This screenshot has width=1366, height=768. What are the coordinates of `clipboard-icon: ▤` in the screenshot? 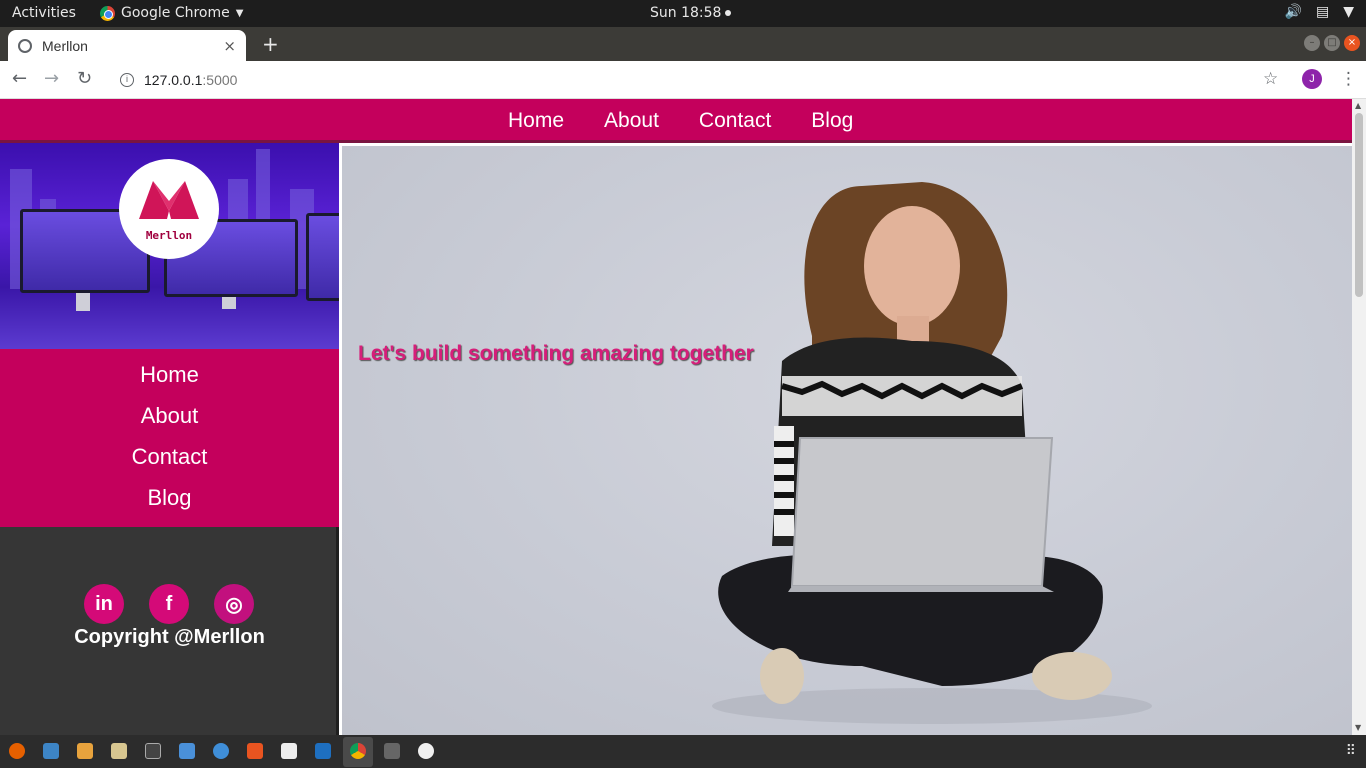 It's located at (1322, 12).